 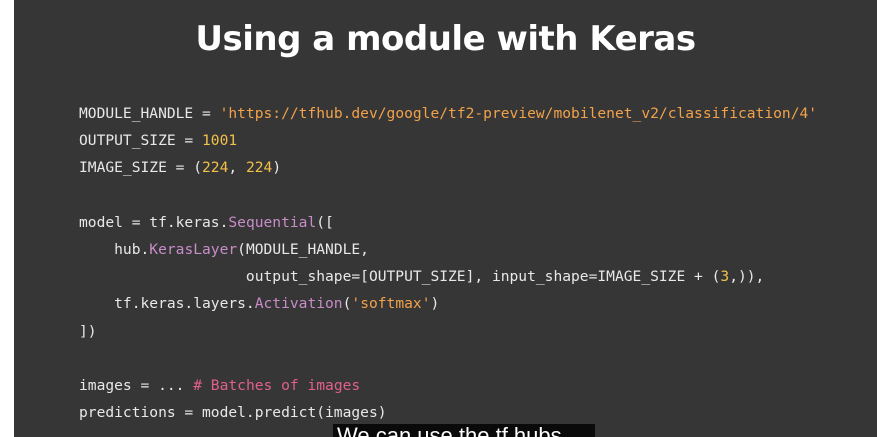 I want to click on code-token: predictions = model.predict(images), so click(x=233, y=413).